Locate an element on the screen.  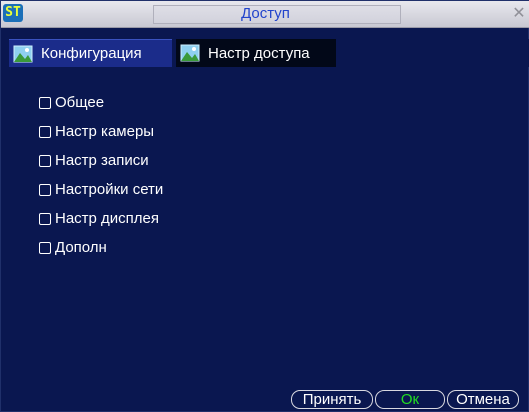
cancel-button: Отмена is located at coordinates (483, 399).